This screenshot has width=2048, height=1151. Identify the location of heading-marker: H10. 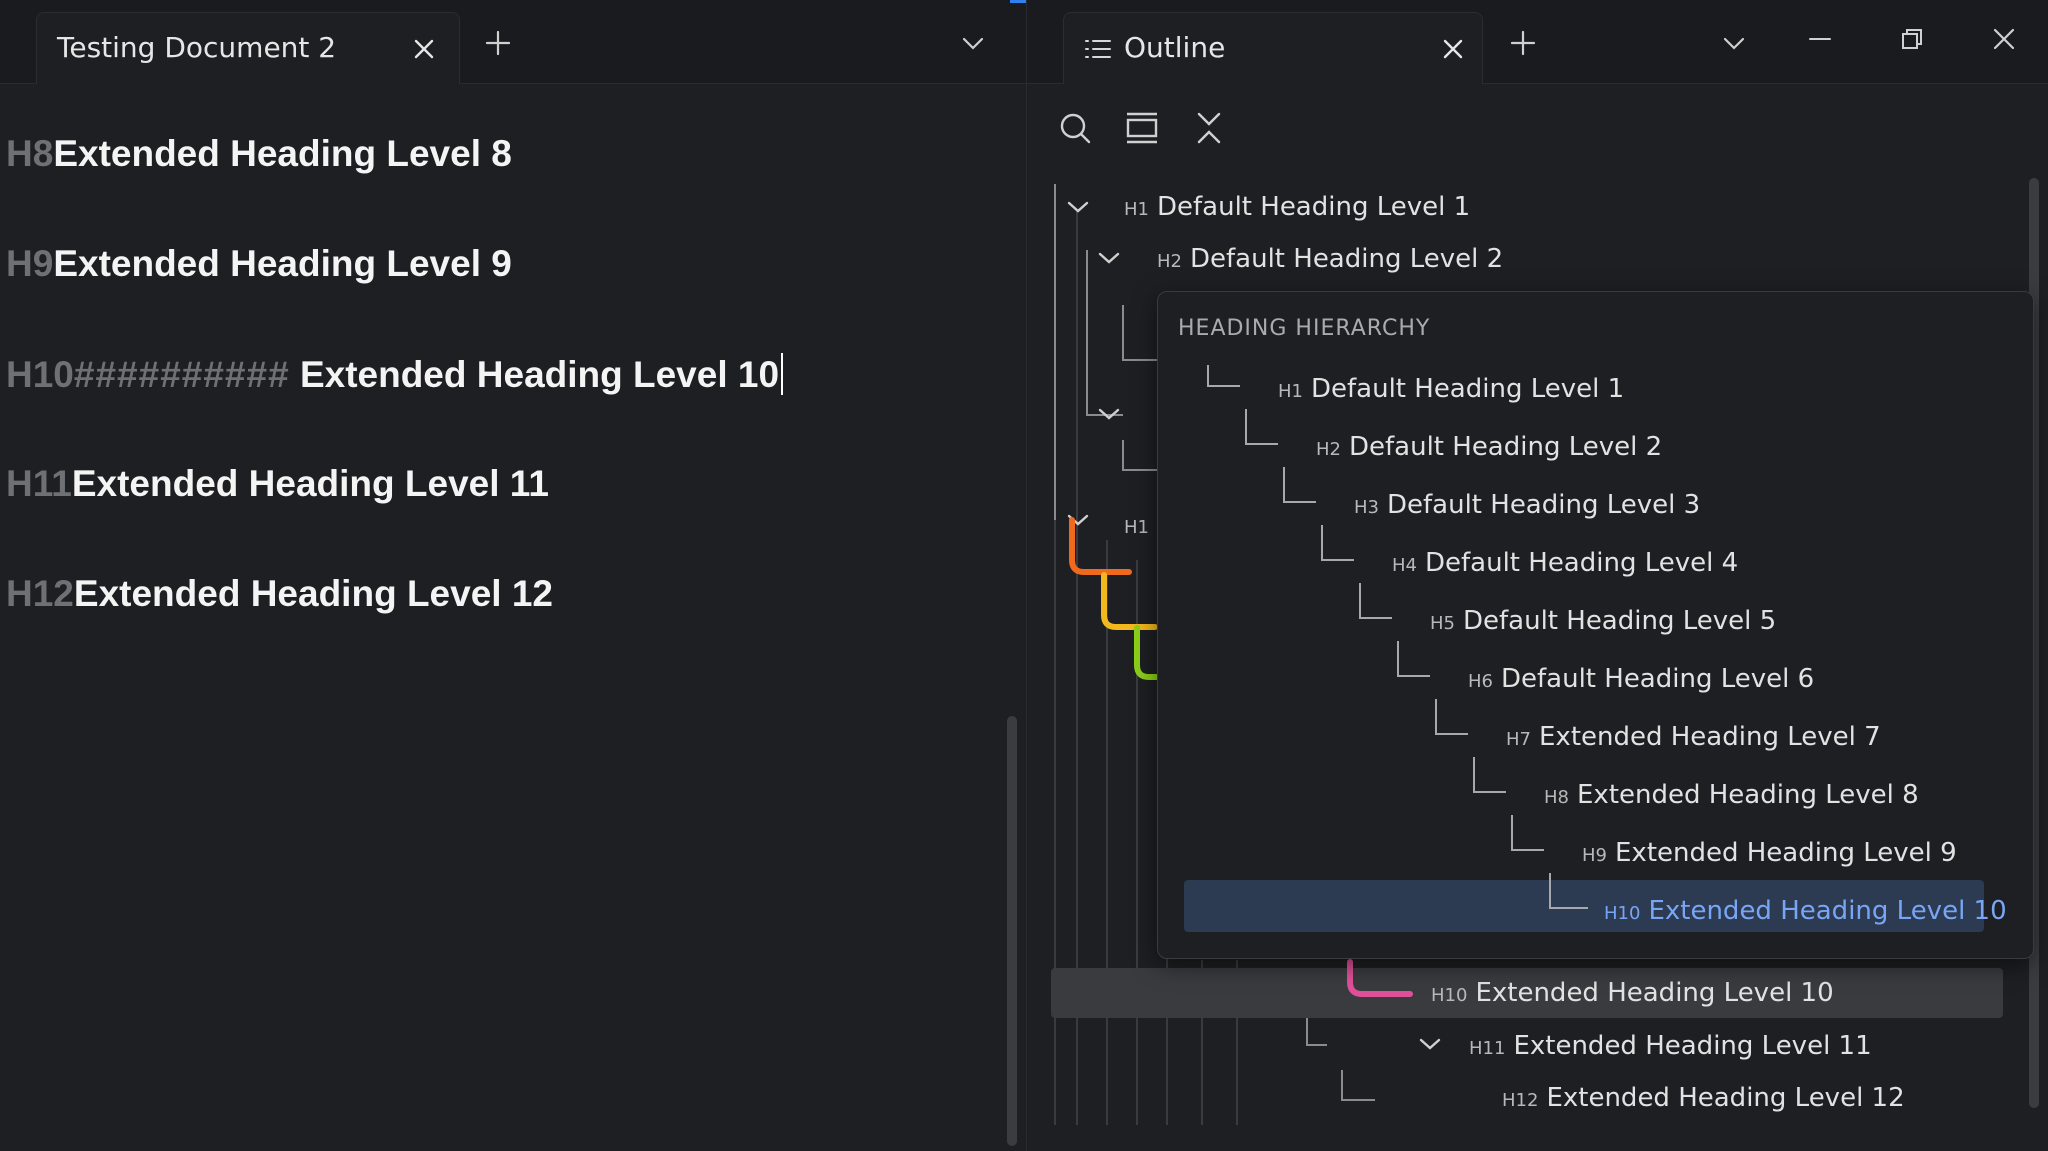
(40, 374).